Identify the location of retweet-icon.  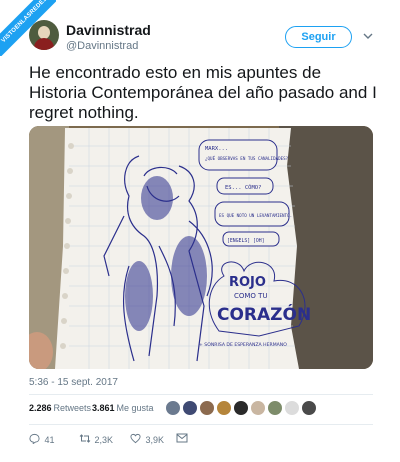
(85, 440).